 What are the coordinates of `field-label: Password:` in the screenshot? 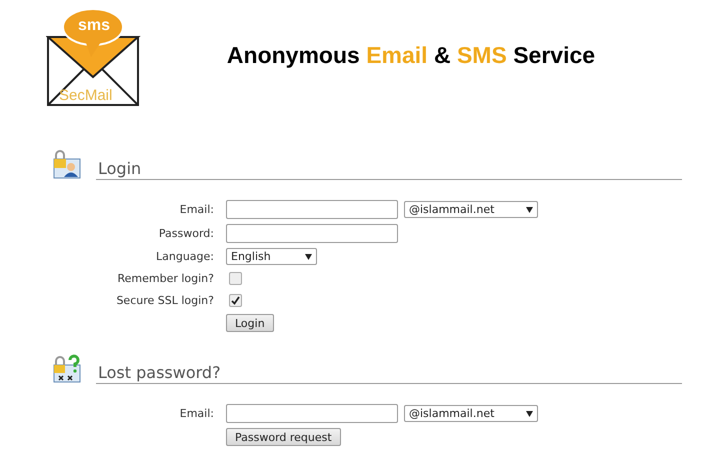 It's located at (186, 233).